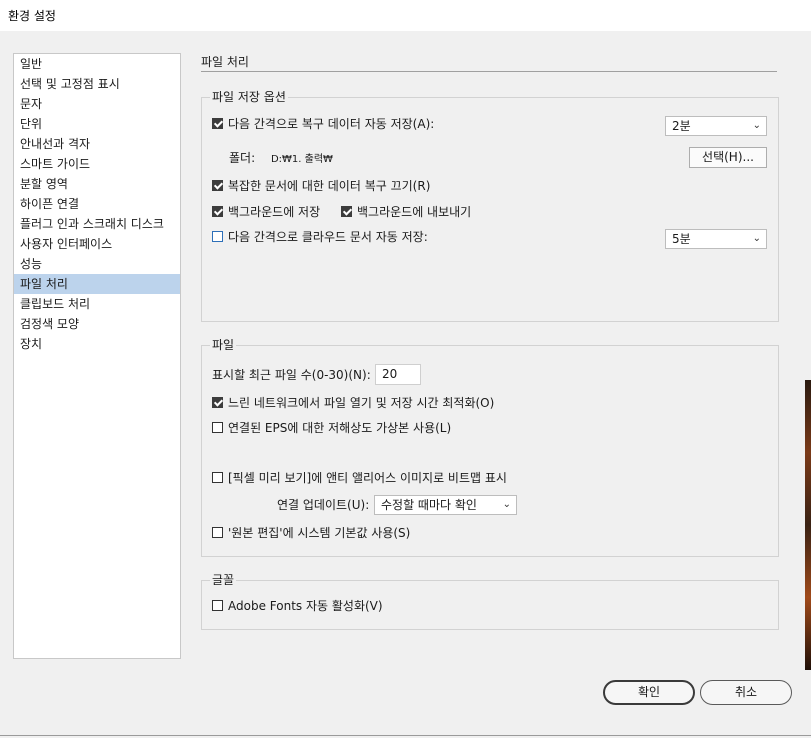  What do you see at coordinates (808, 525) in the screenshot?
I see `background-image-edge` at bounding box center [808, 525].